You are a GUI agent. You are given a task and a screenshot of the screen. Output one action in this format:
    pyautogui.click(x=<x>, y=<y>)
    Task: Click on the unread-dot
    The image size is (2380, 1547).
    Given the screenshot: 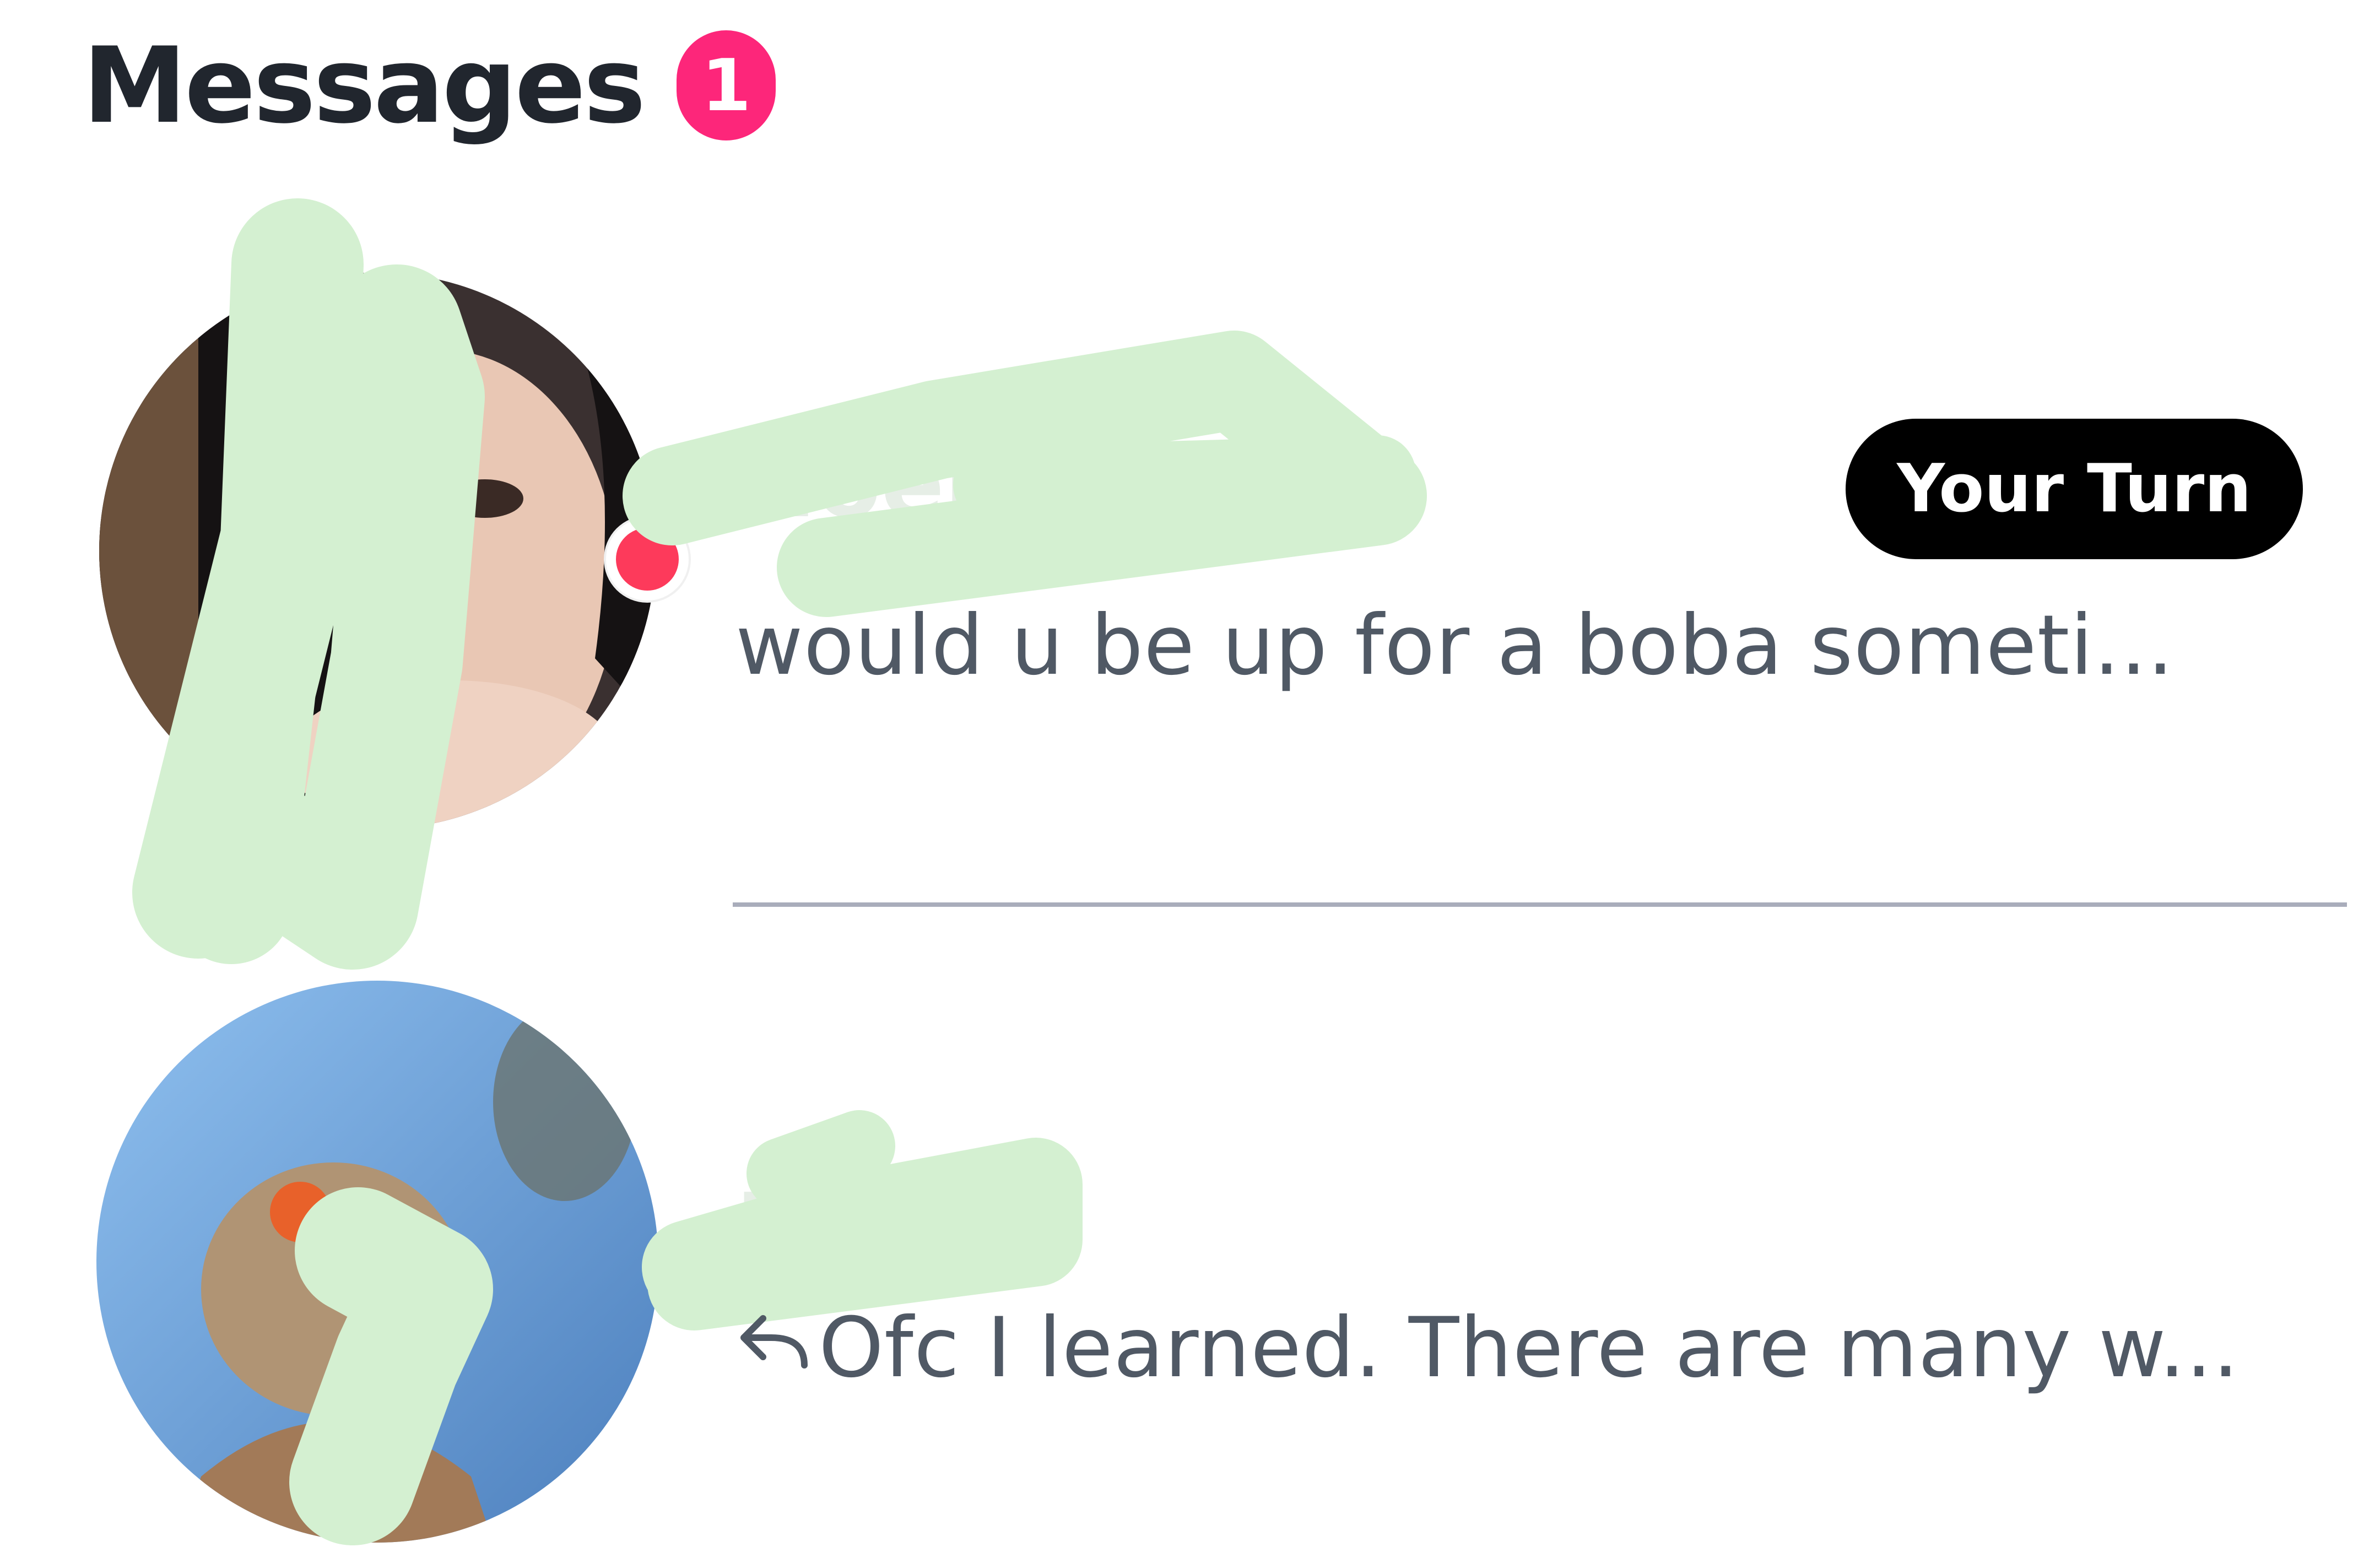 What is the action you would take?
    pyautogui.click(x=647, y=559)
    